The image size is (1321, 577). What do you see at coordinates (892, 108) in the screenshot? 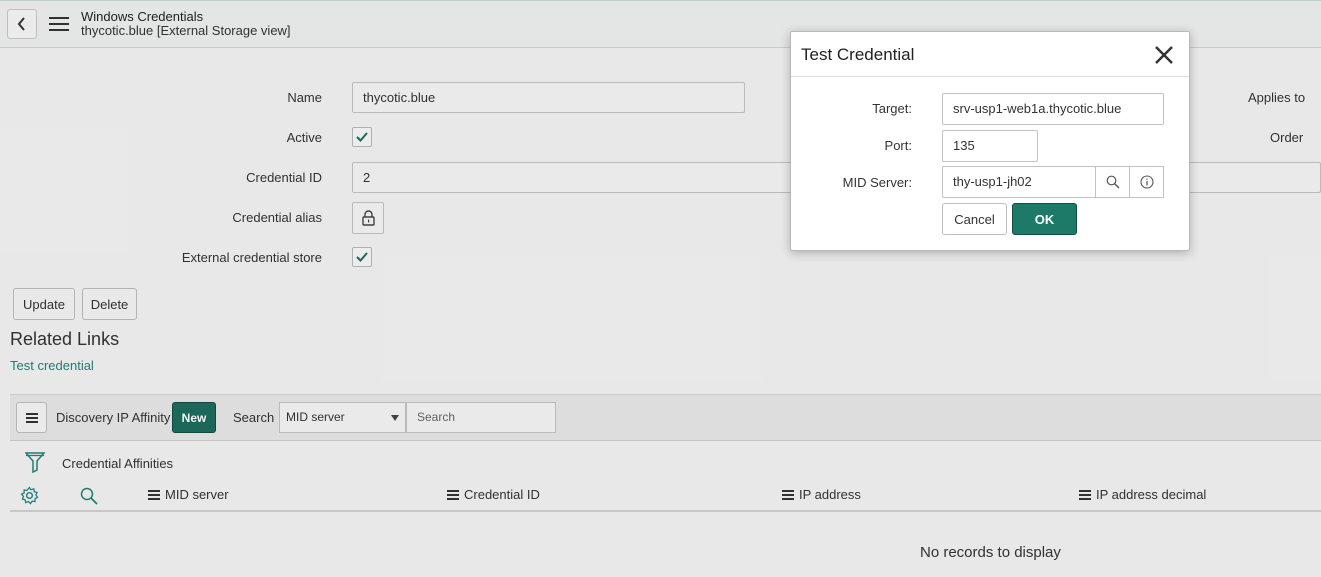
I see `target-label: Target:` at bounding box center [892, 108].